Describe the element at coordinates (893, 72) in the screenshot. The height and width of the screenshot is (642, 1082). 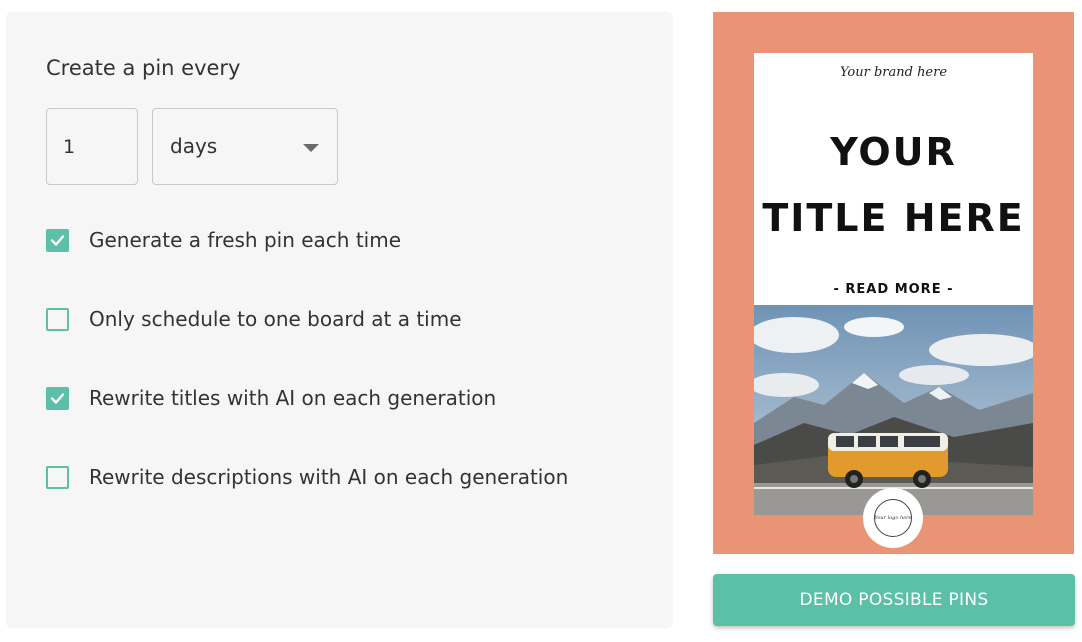
I see `brand-text: Your brand here` at that location.